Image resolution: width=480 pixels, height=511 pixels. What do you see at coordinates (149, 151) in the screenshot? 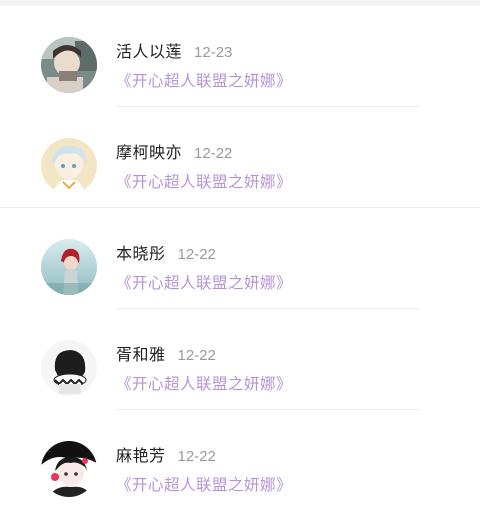
I see `comment-username: 摩柯映亦` at bounding box center [149, 151].